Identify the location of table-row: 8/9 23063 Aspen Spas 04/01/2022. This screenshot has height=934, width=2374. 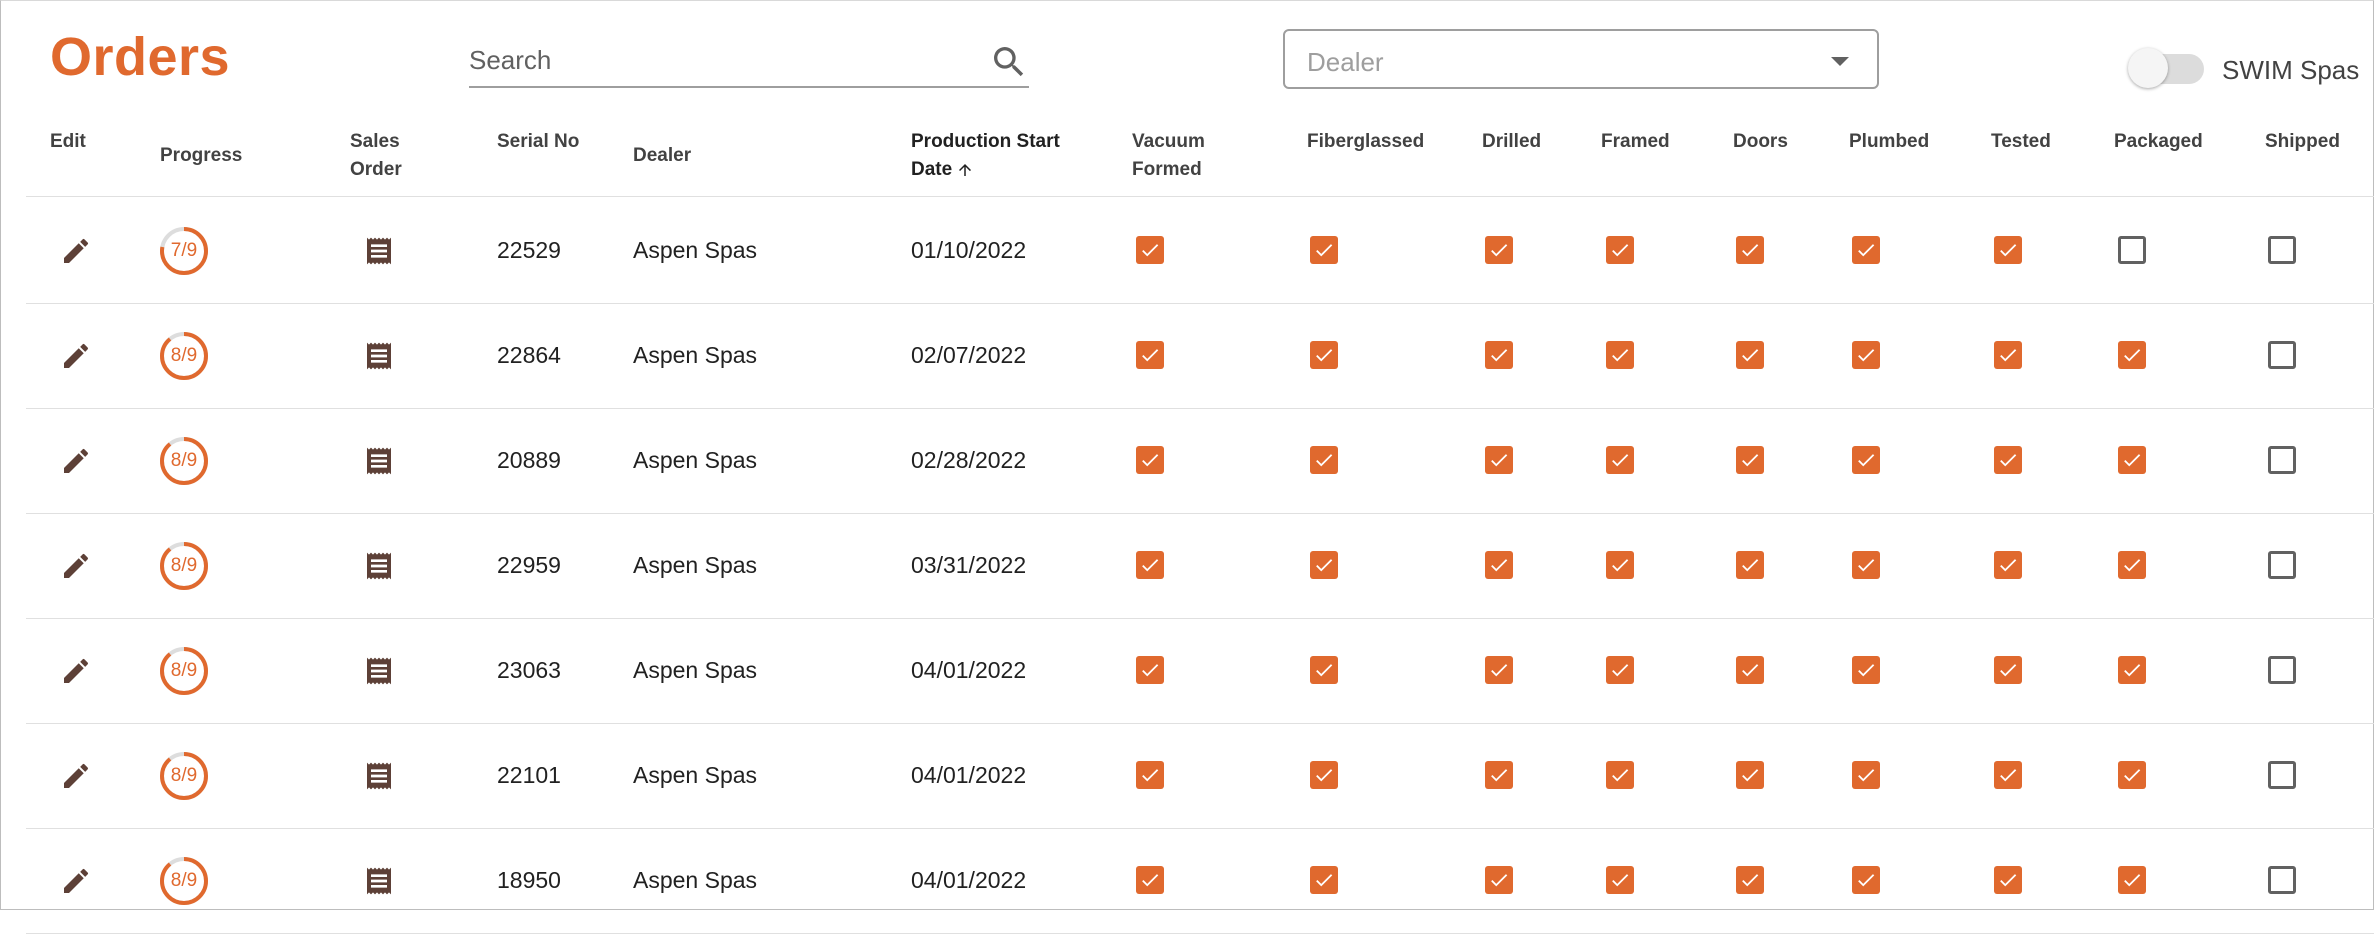
(1200, 671).